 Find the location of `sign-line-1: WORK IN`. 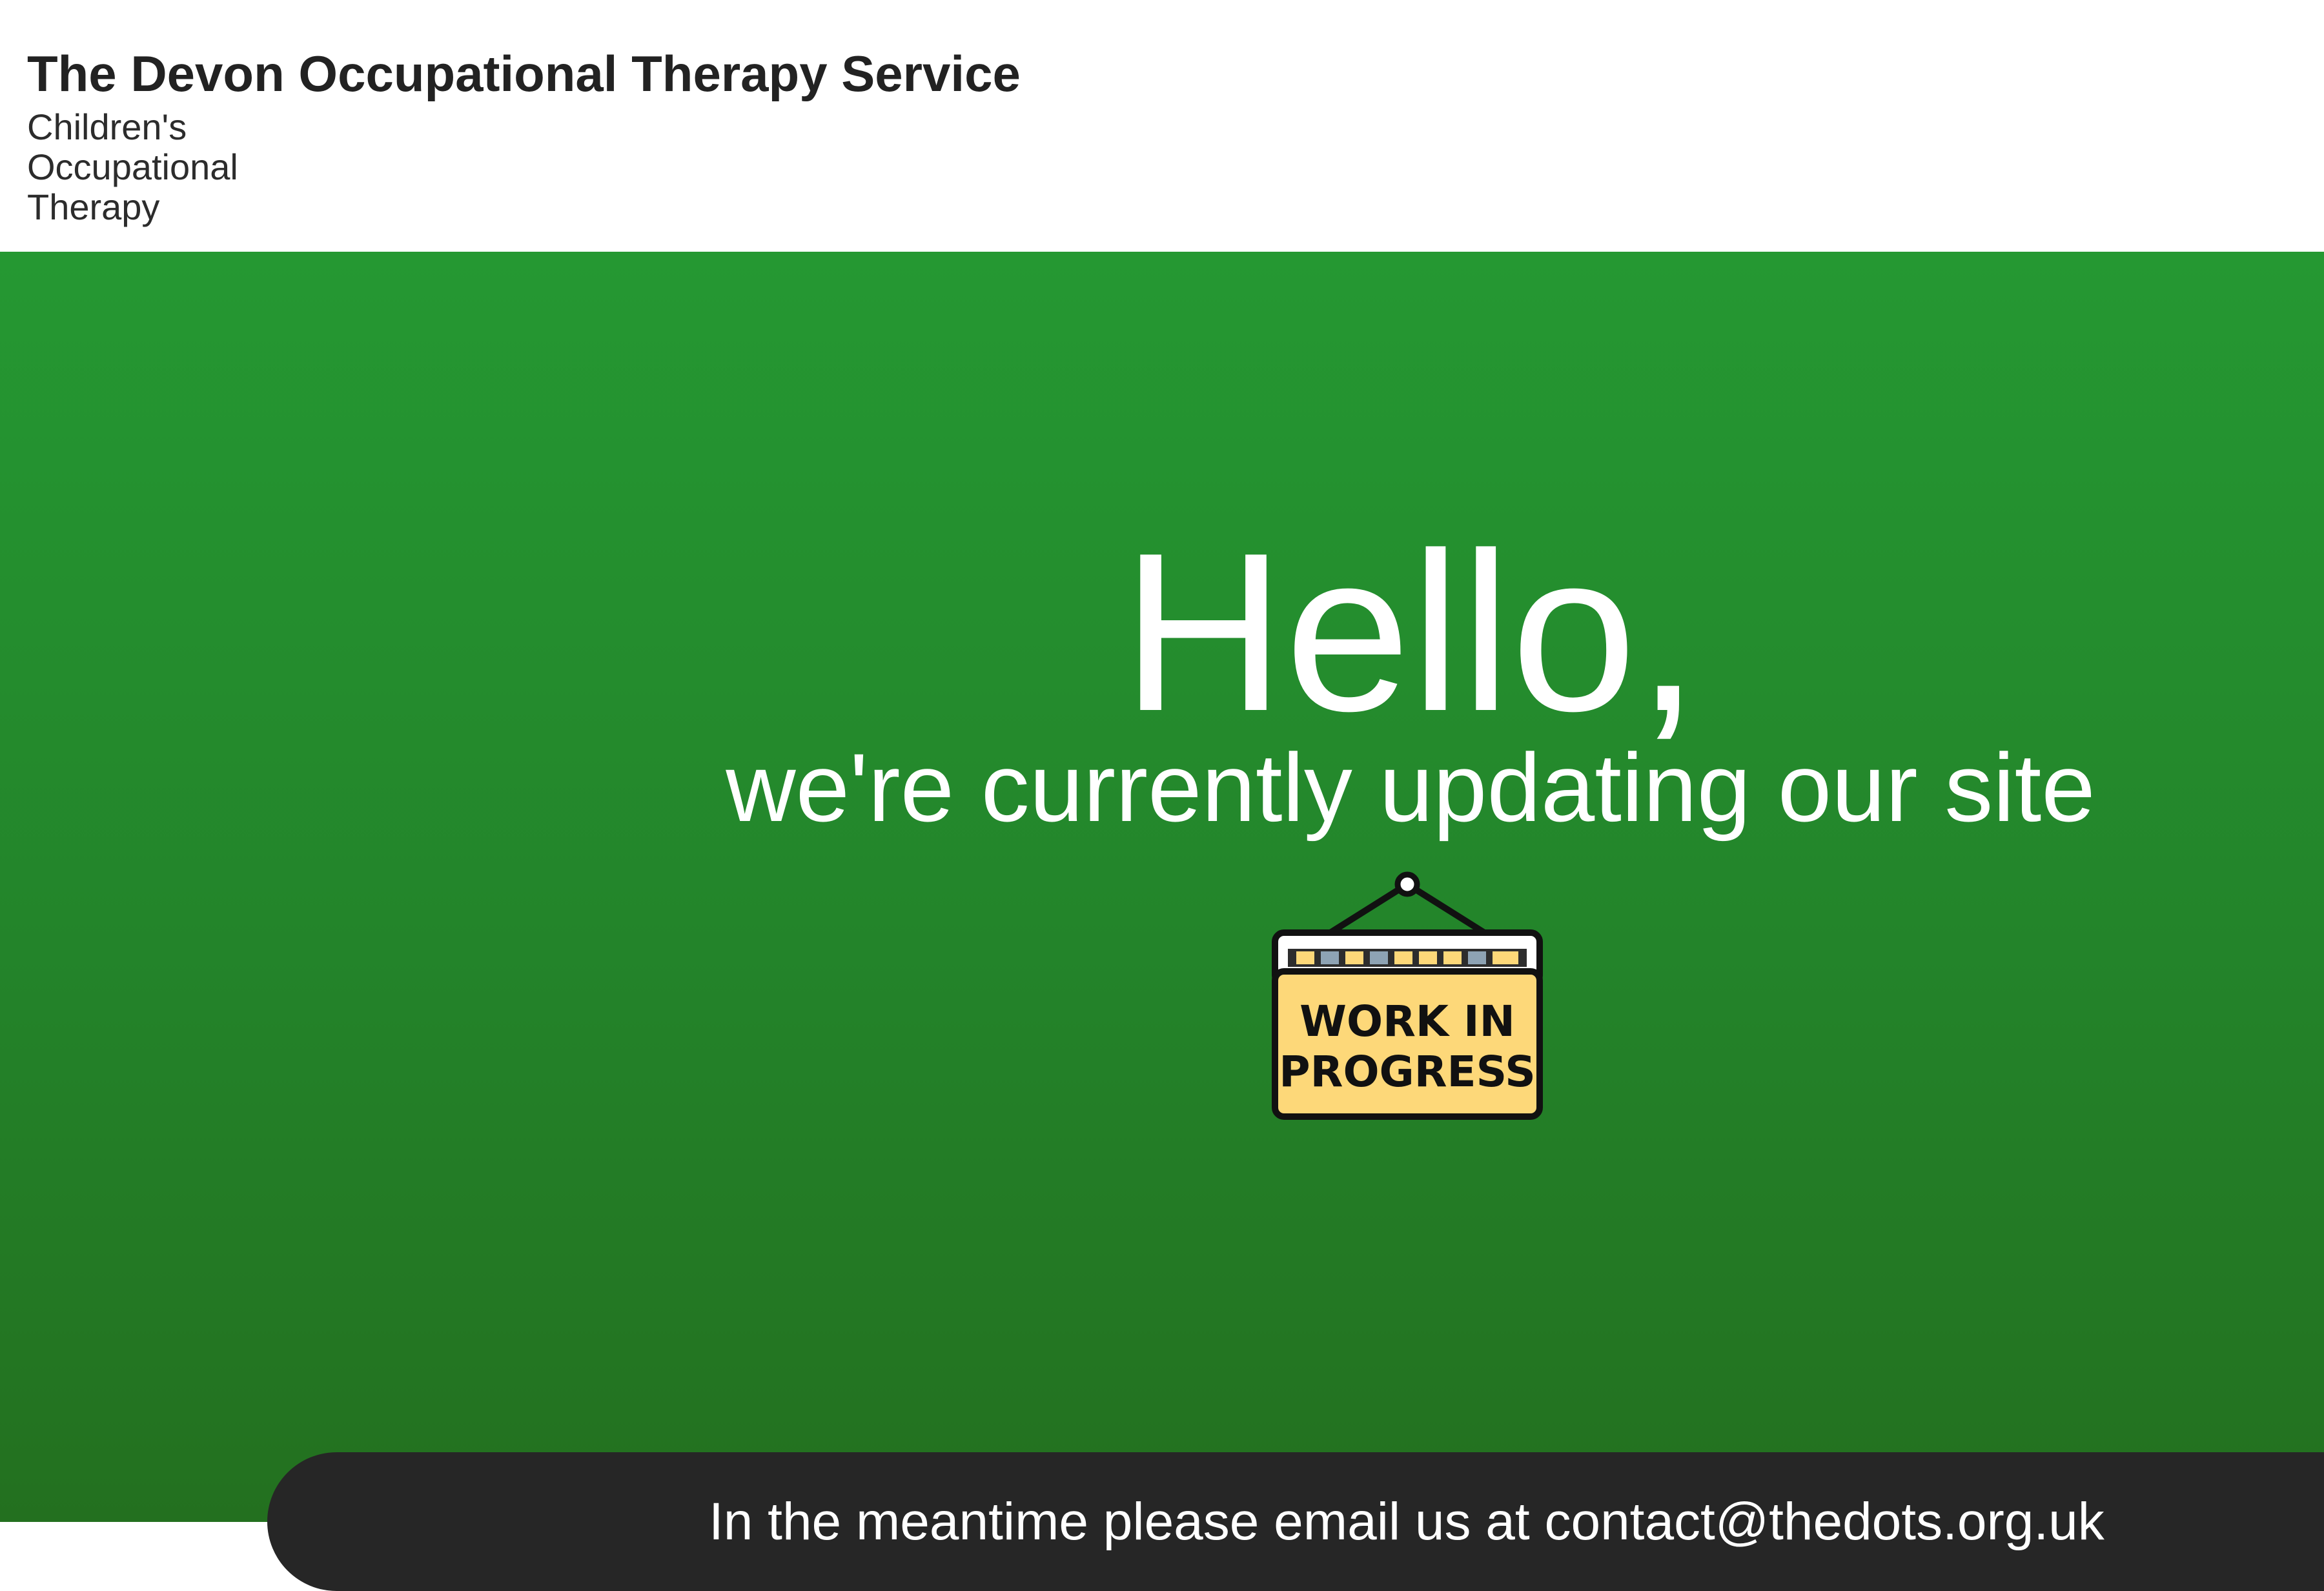

sign-line-1: WORK IN is located at coordinates (1407, 1021).